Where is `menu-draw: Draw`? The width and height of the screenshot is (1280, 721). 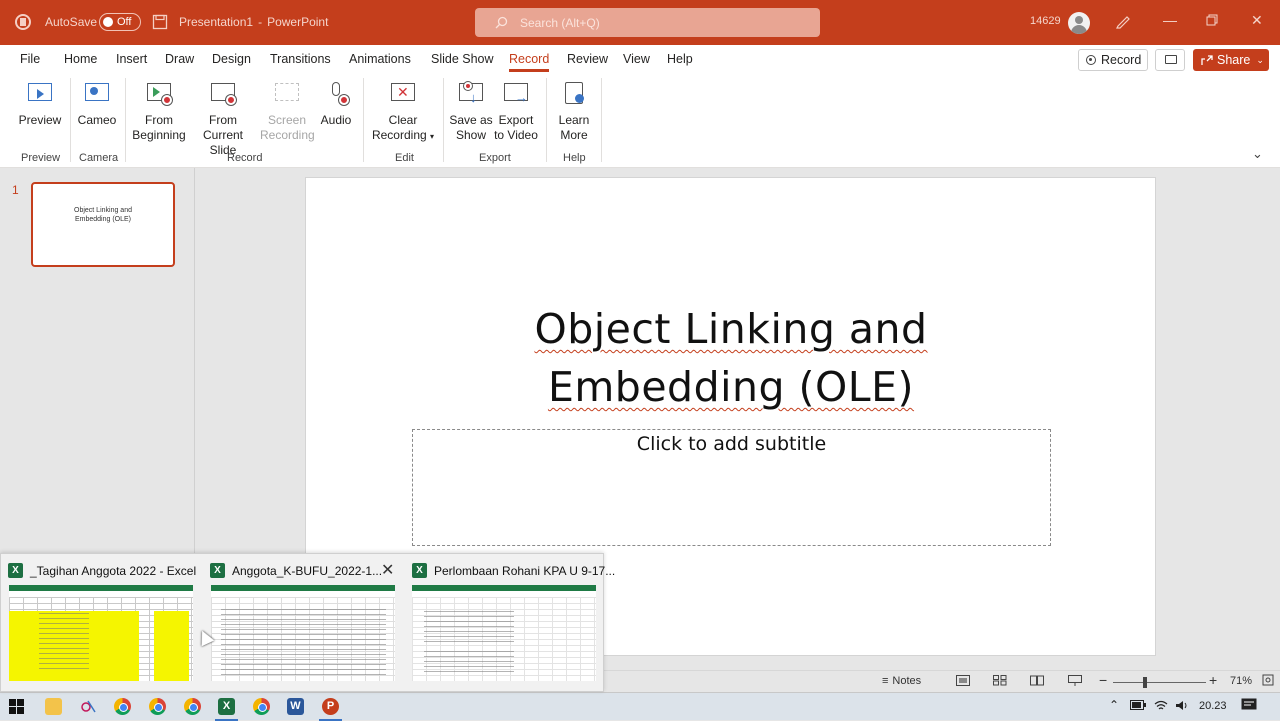
menu-draw: Draw is located at coordinates (179, 59).